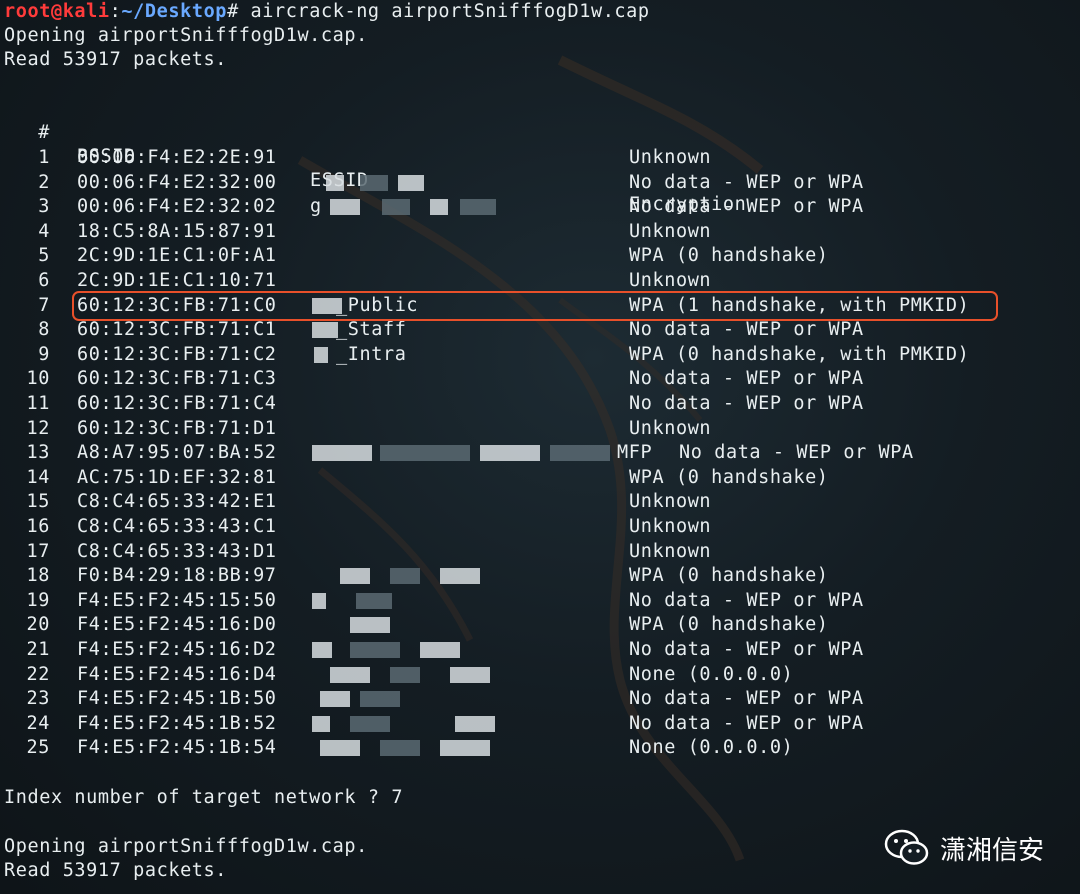  I want to click on network-encryption: None (0.0.0.0), so click(711, 674).